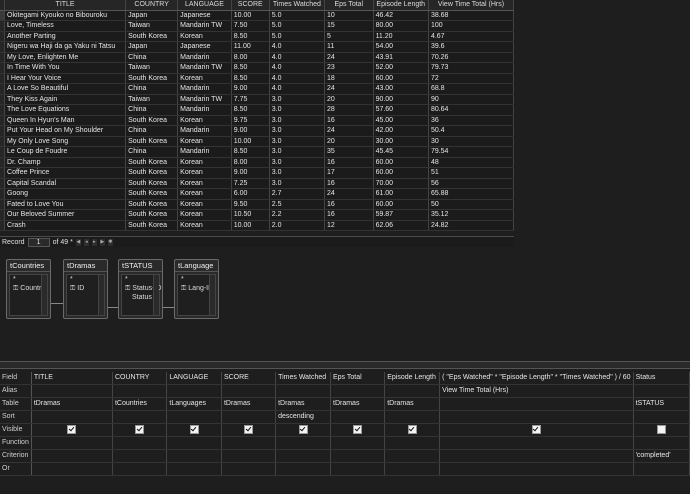  I want to click on column-header: COUNTRY, so click(152, 5).